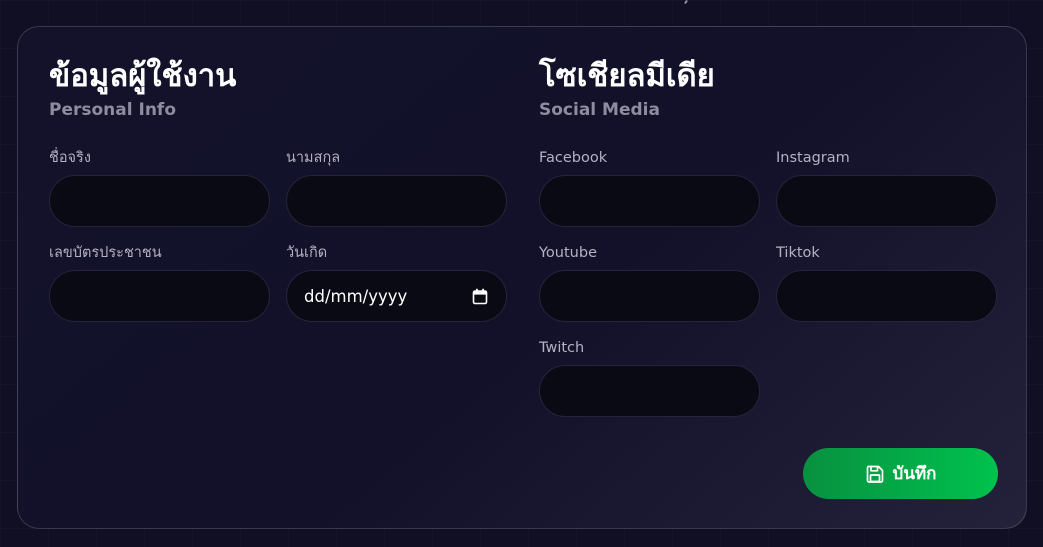 The image size is (1043, 547). Describe the element at coordinates (649, 296) in the screenshot. I see `youtube-input` at that location.